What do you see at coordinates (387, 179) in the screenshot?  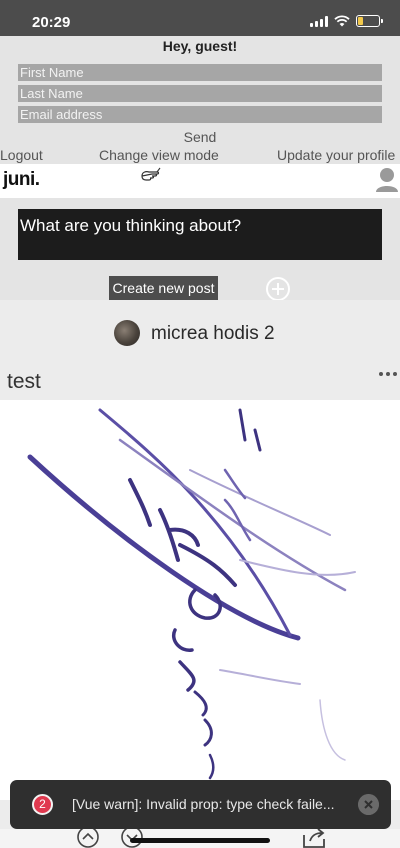 I see `user-avatar-icon` at bounding box center [387, 179].